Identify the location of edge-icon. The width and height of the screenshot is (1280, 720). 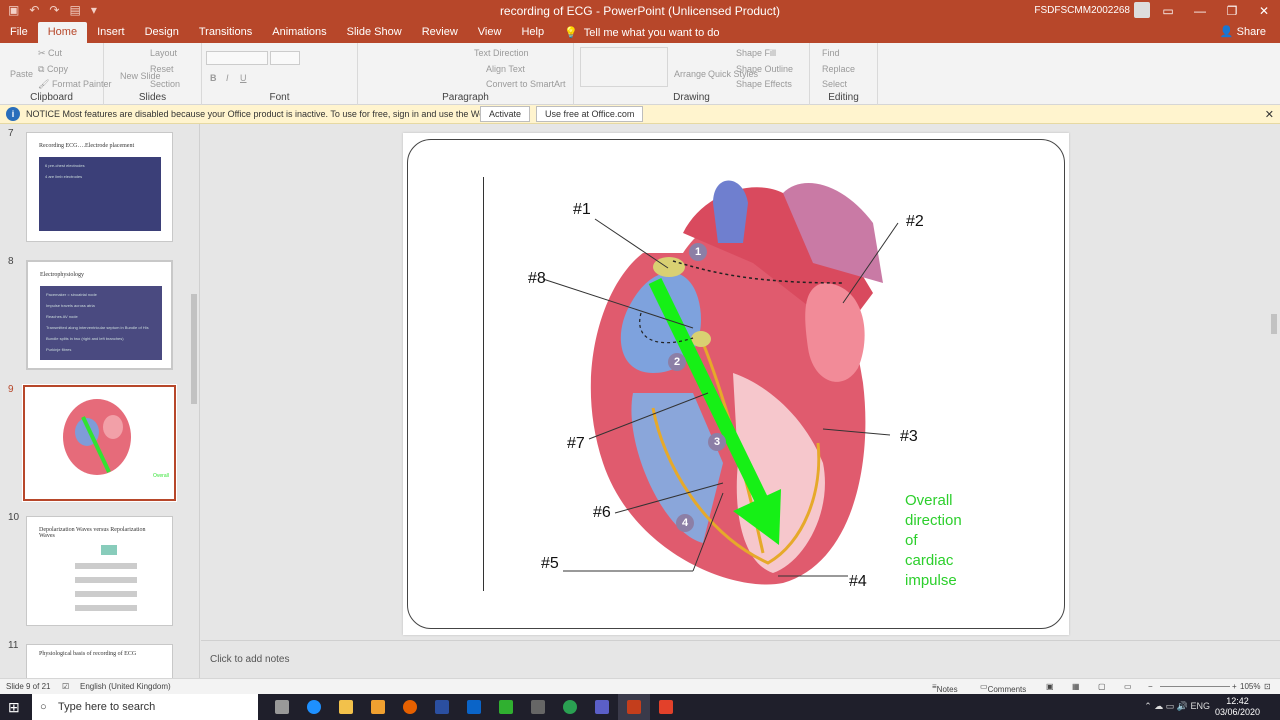
(314, 707).